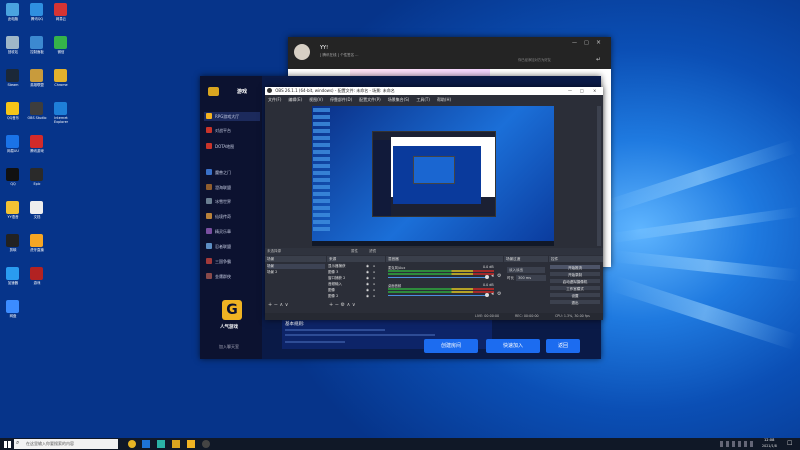 The width and height of the screenshot is (800, 450). What do you see at coordinates (13, 82) in the screenshot?
I see `desktop-icon: Steam` at bounding box center [13, 82].